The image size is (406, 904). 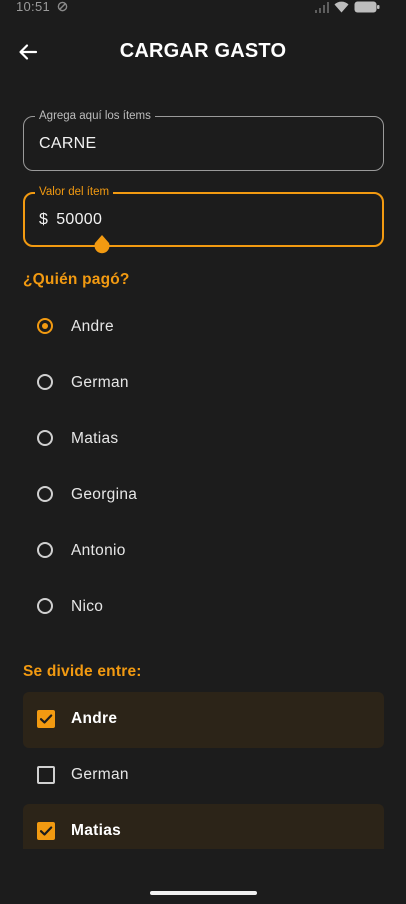 I want to click on app-bar: CARGAR GASTO, so click(x=203, y=53).